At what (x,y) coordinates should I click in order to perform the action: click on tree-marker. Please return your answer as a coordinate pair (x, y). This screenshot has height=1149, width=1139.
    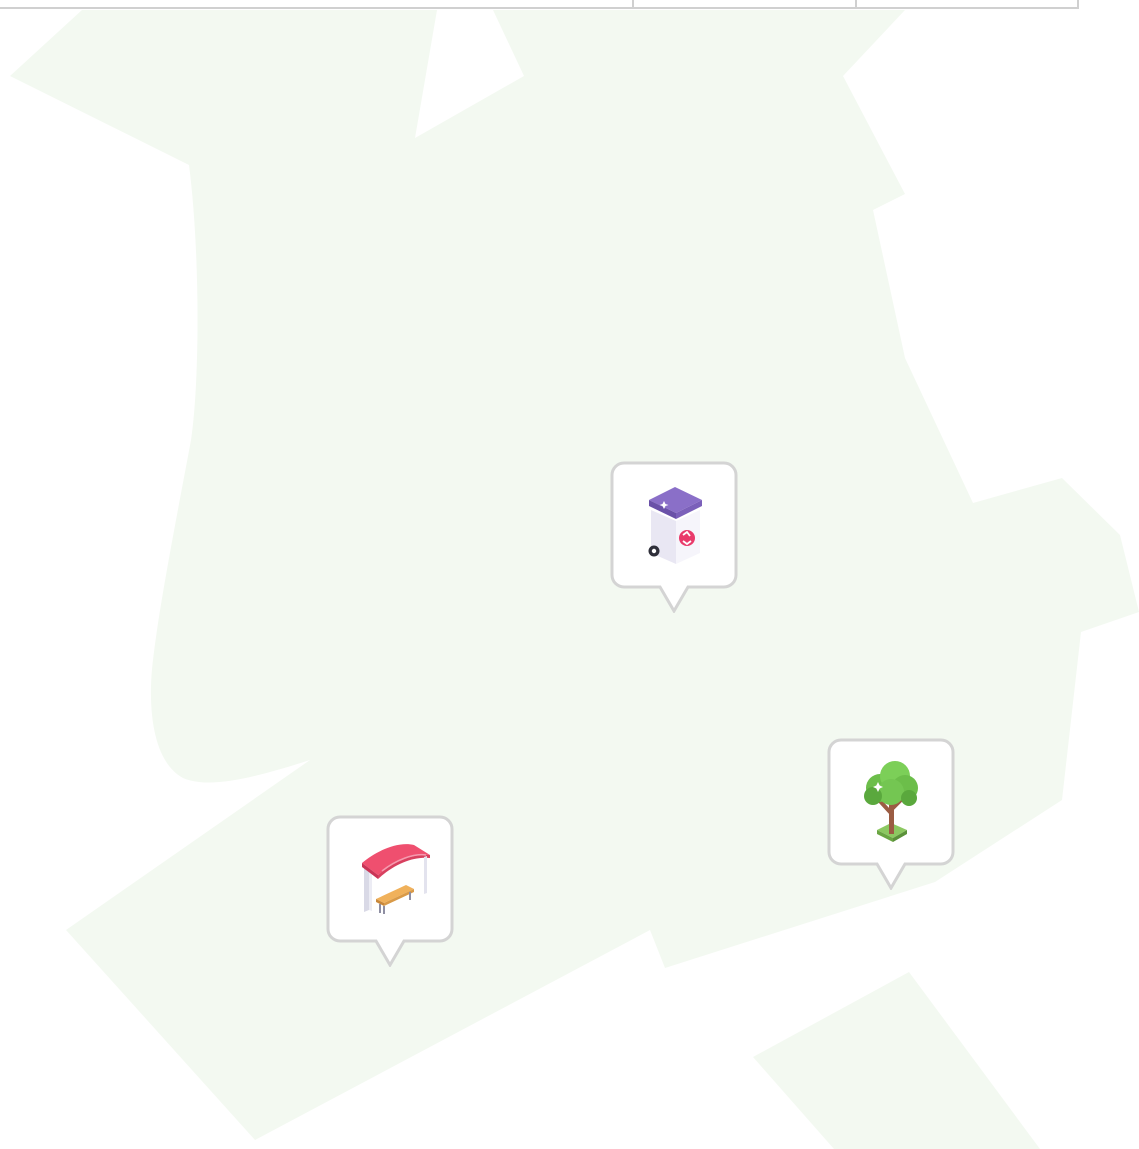
    Looking at the image, I should click on (891, 814).